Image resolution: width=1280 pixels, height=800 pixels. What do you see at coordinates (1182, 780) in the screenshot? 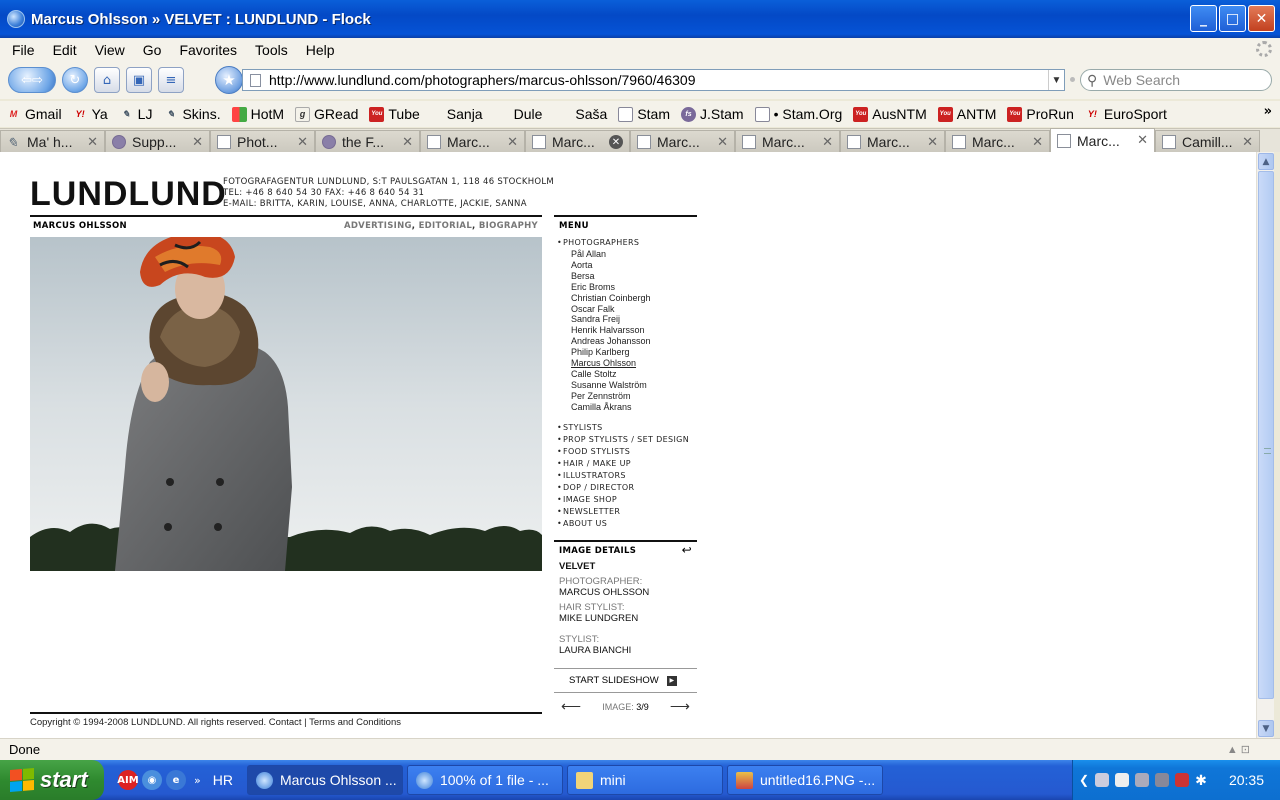
I see `security-icon` at bounding box center [1182, 780].